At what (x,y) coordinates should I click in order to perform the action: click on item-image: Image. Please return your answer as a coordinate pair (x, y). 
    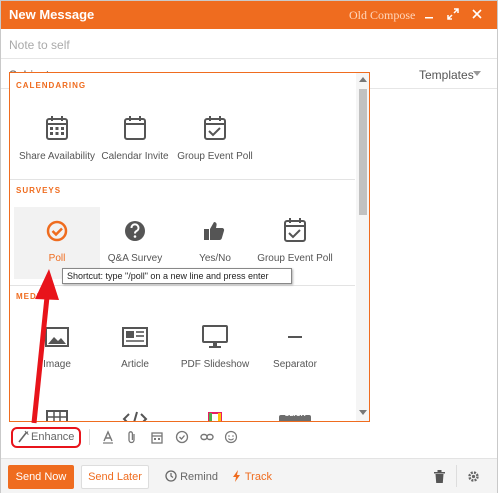
    Looking at the image, I should click on (57, 349).